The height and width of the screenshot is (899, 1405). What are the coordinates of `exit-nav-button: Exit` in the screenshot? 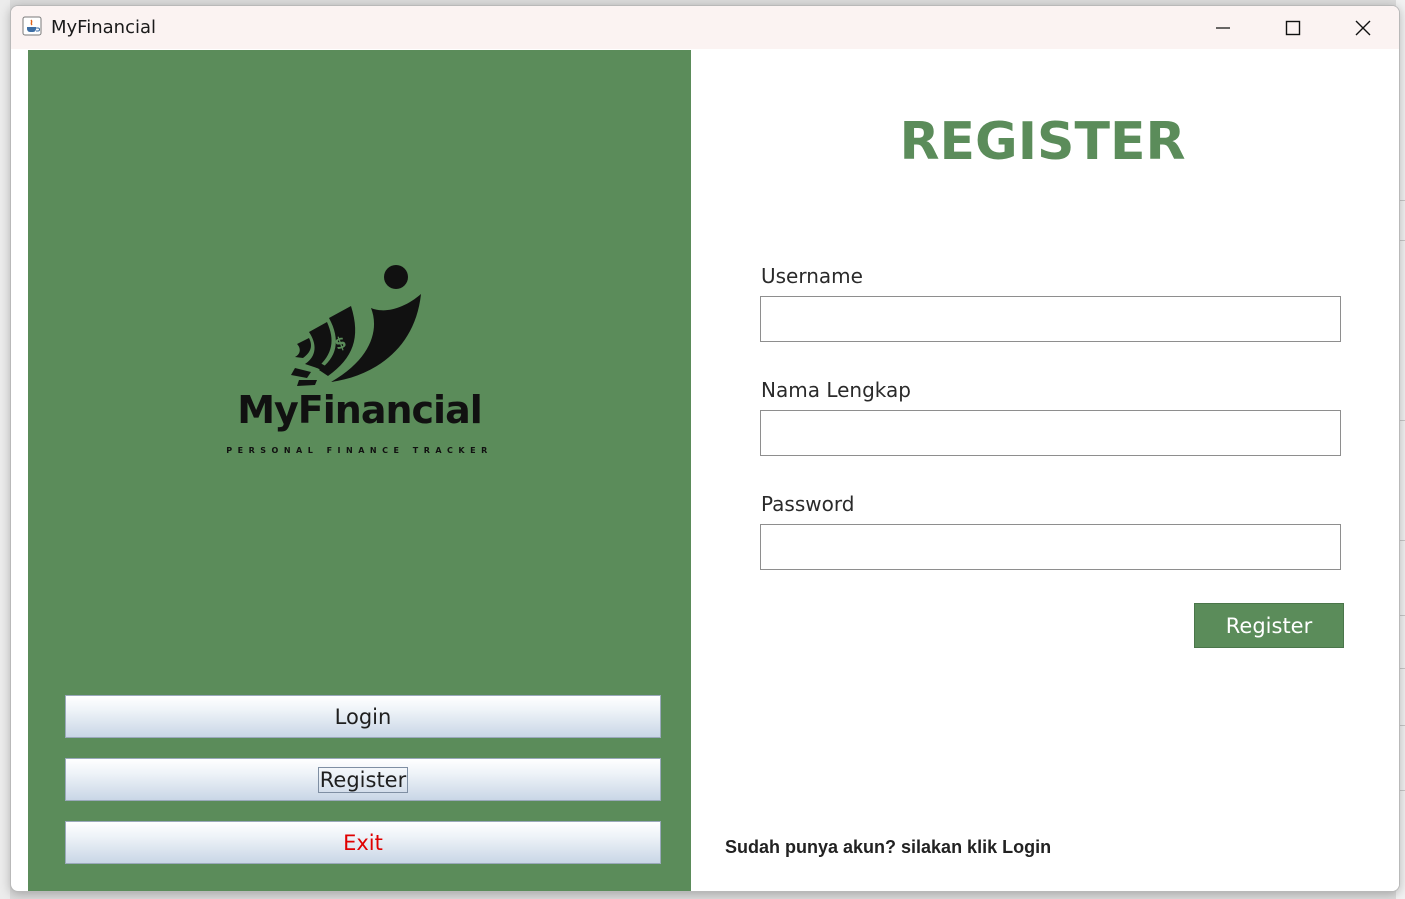 It's located at (363, 842).